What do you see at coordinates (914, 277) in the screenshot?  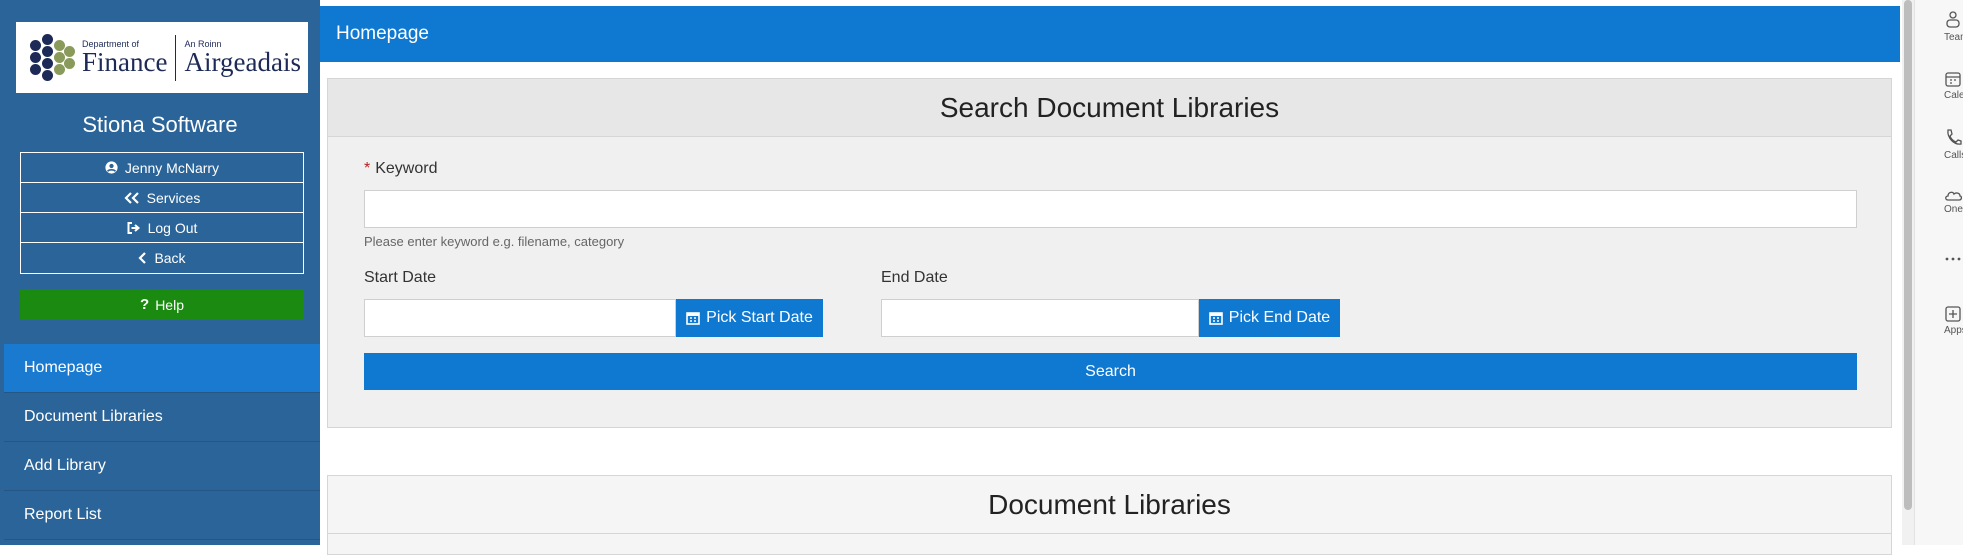 I see `end-date-label: End Date` at bounding box center [914, 277].